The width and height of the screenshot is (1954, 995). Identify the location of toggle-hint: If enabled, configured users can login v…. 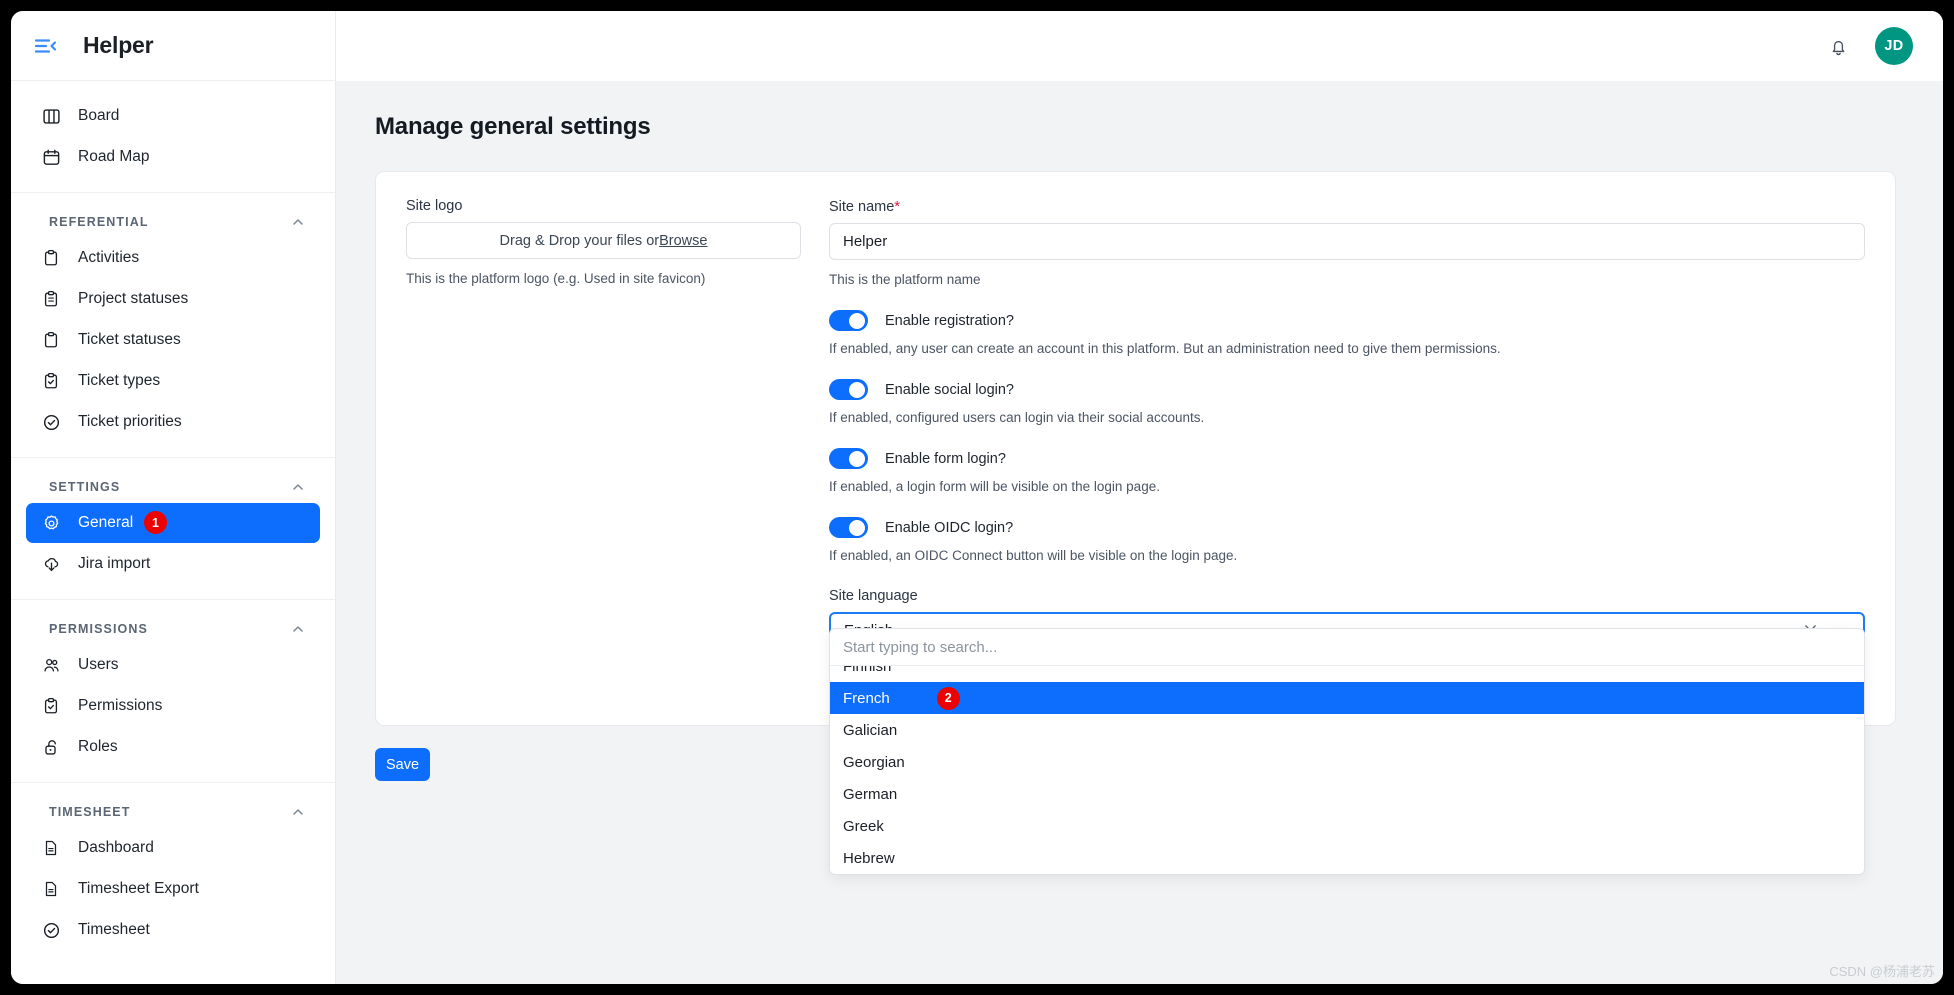
(1017, 417).